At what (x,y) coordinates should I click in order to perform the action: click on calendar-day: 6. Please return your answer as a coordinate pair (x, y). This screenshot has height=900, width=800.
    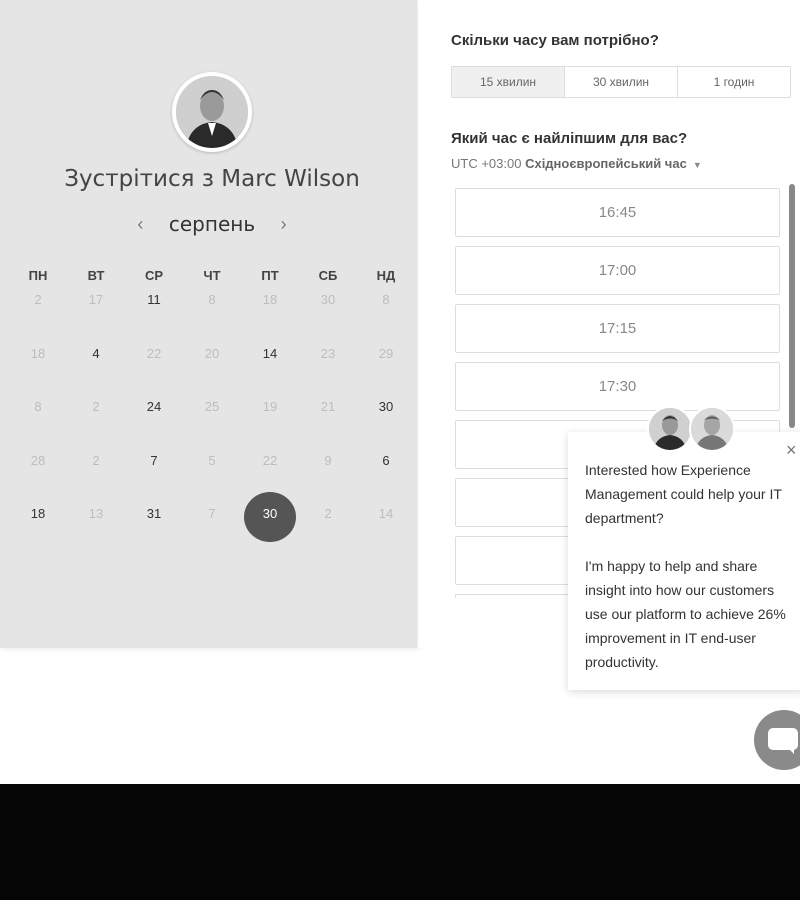
    Looking at the image, I should click on (386, 473).